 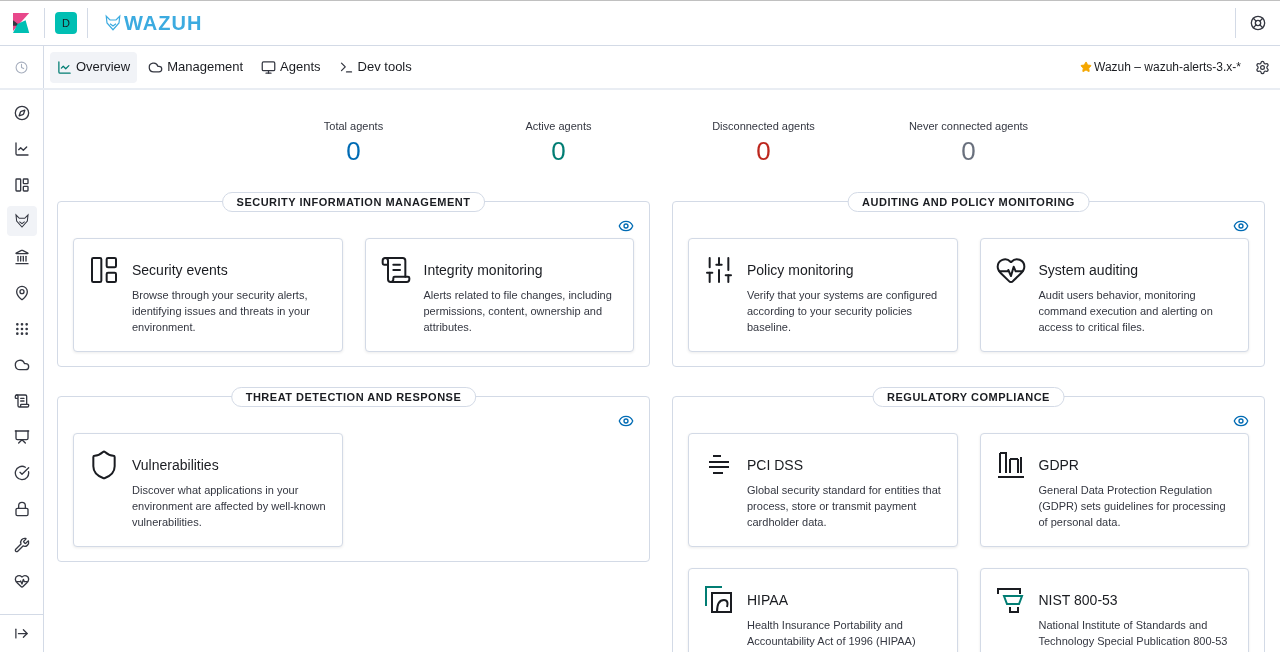 I want to click on nav-tab: Dev tools, so click(x=375, y=67).